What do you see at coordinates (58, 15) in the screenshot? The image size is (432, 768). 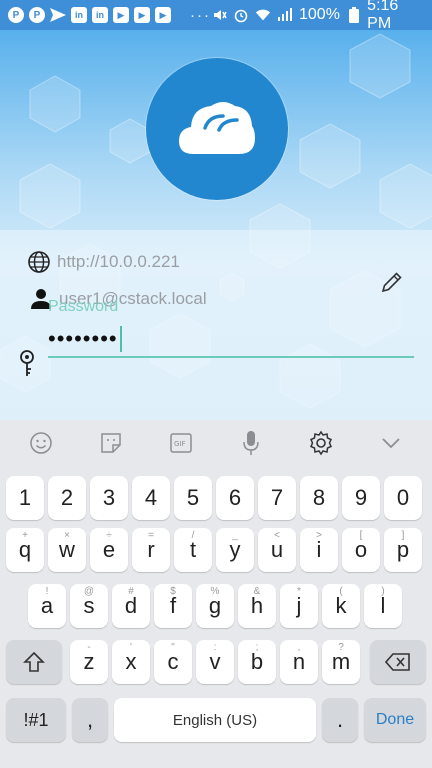 I see `send-icon` at bounding box center [58, 15].